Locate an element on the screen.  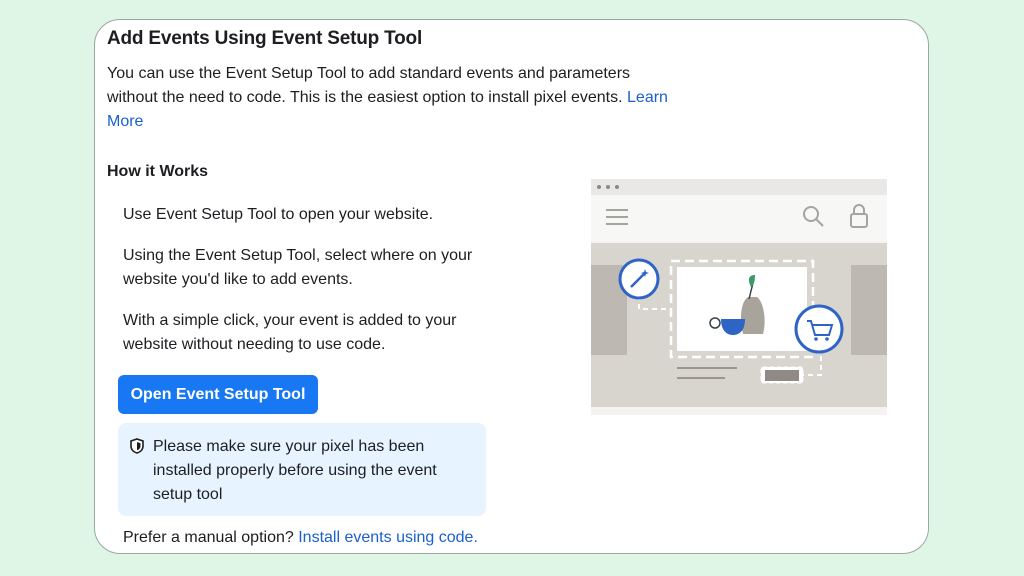
open-event-setup-tool-button: Open Event Setup Tool is located at coordinates (218, 394).